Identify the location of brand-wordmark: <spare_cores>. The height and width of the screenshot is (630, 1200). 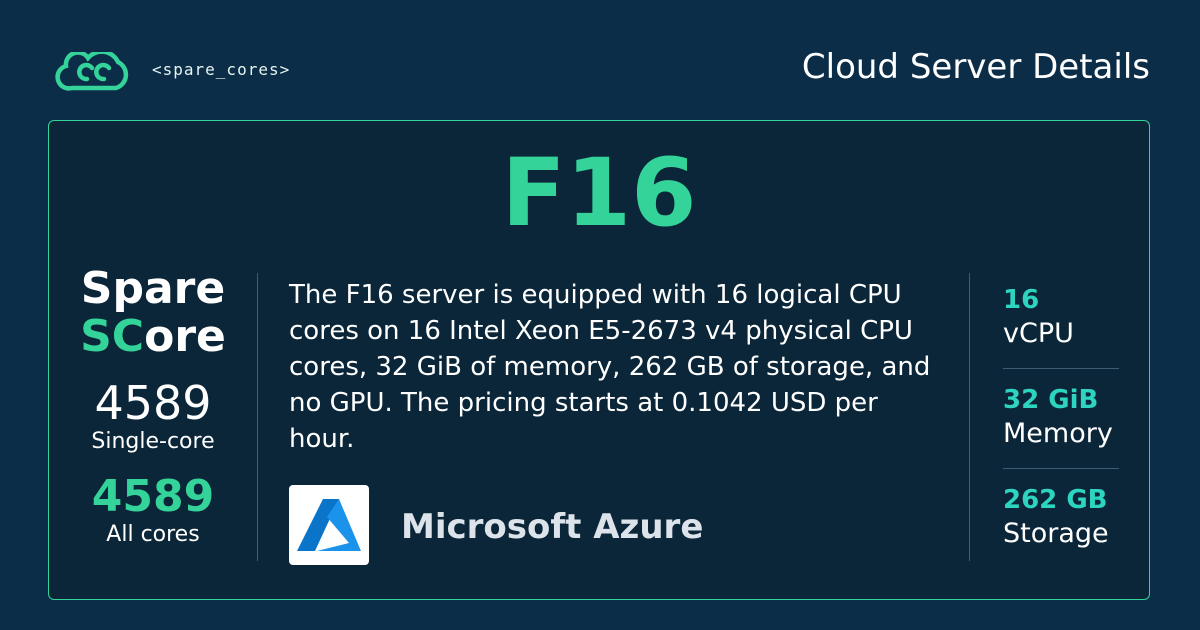
(221, 69).